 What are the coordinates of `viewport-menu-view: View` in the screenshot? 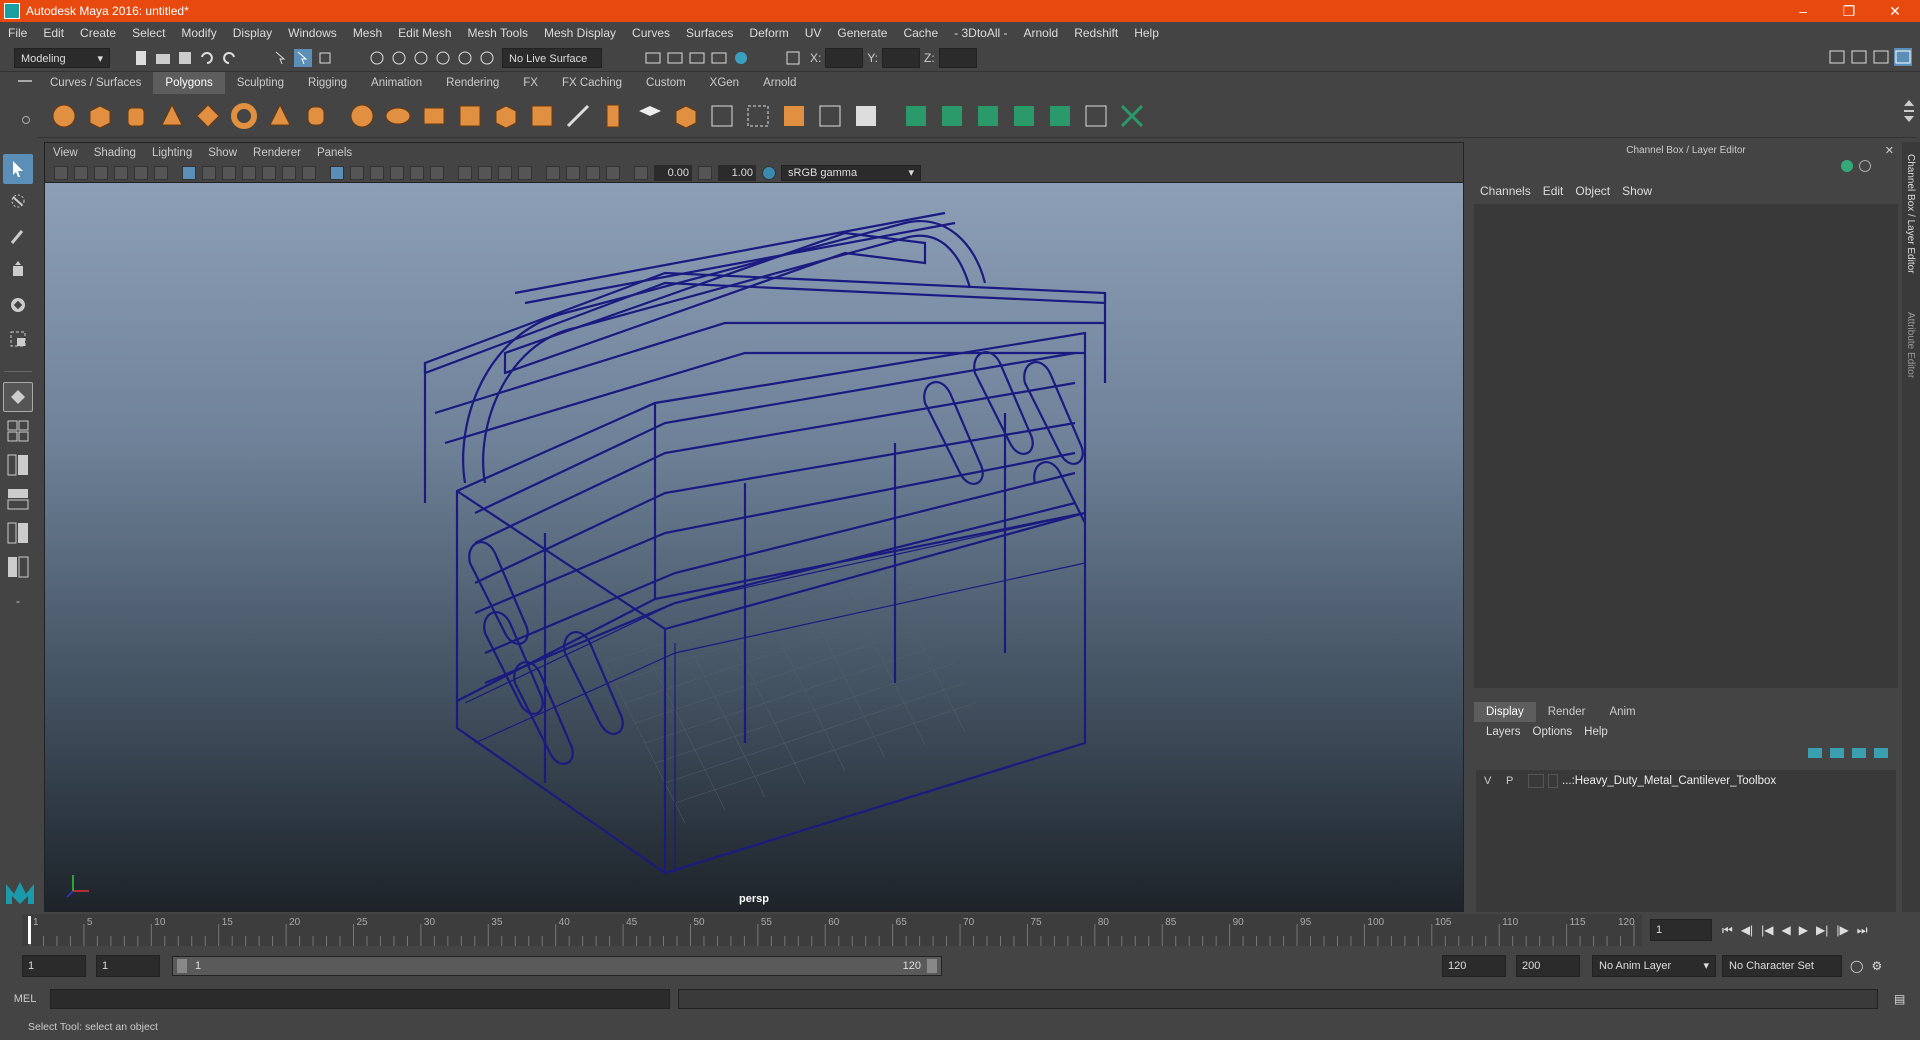 It's located at (65, 153).